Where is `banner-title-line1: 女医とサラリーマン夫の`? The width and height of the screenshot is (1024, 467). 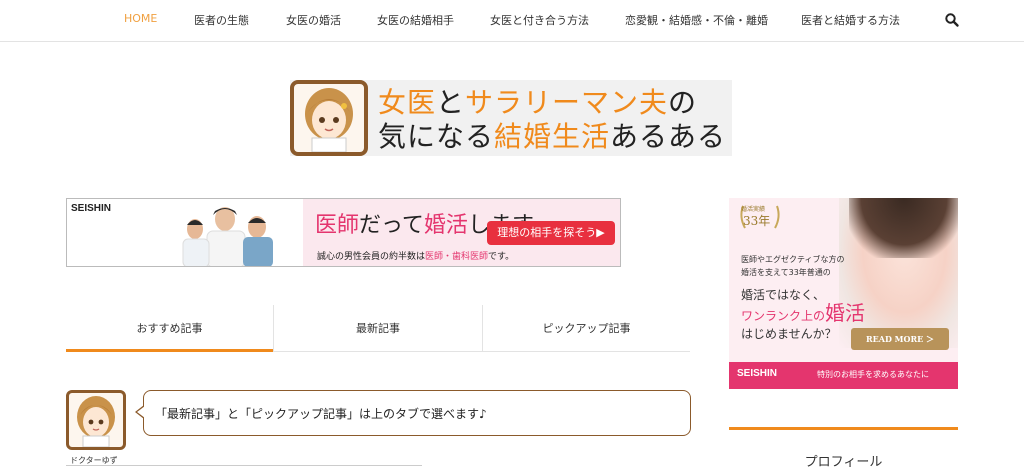
banner-title-line1: 女医とサラリーマン夫の is located at coordinates (537, 103).